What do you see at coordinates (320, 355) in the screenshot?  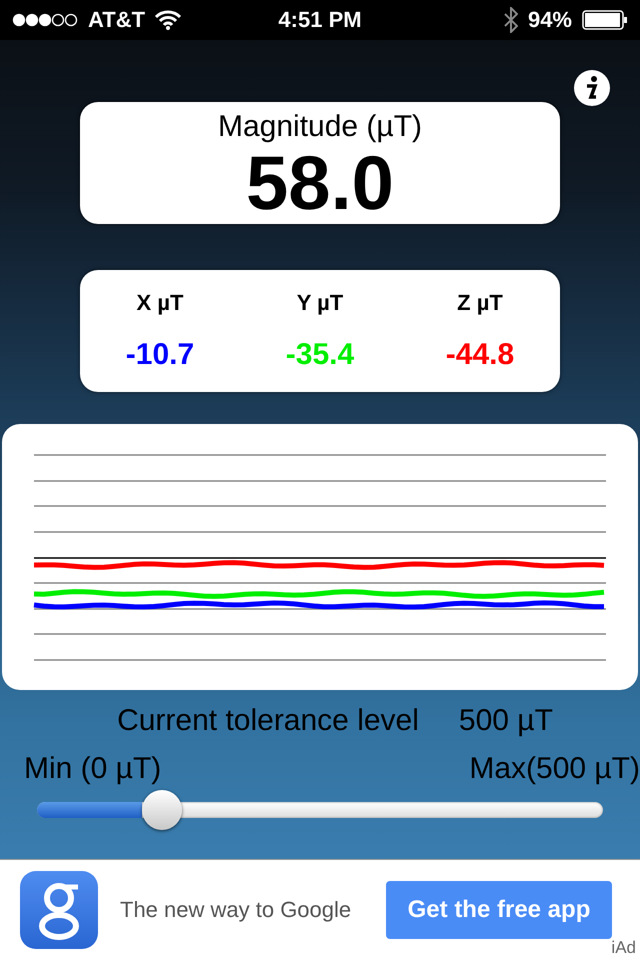 I see `axis-value: -35.4` at bounding box center [320, 355].